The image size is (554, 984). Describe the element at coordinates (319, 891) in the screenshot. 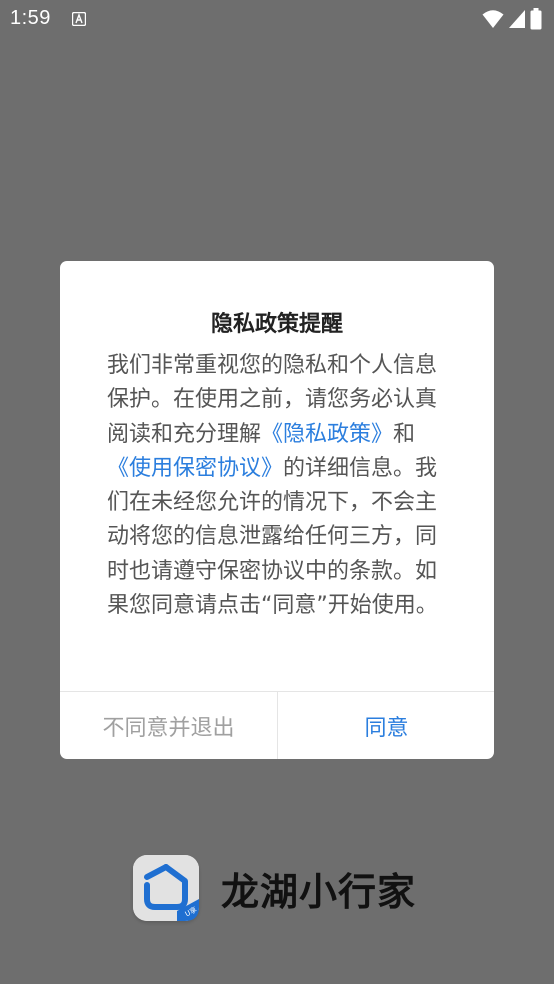

I see `app-name: 龙湖小行家` at that location.